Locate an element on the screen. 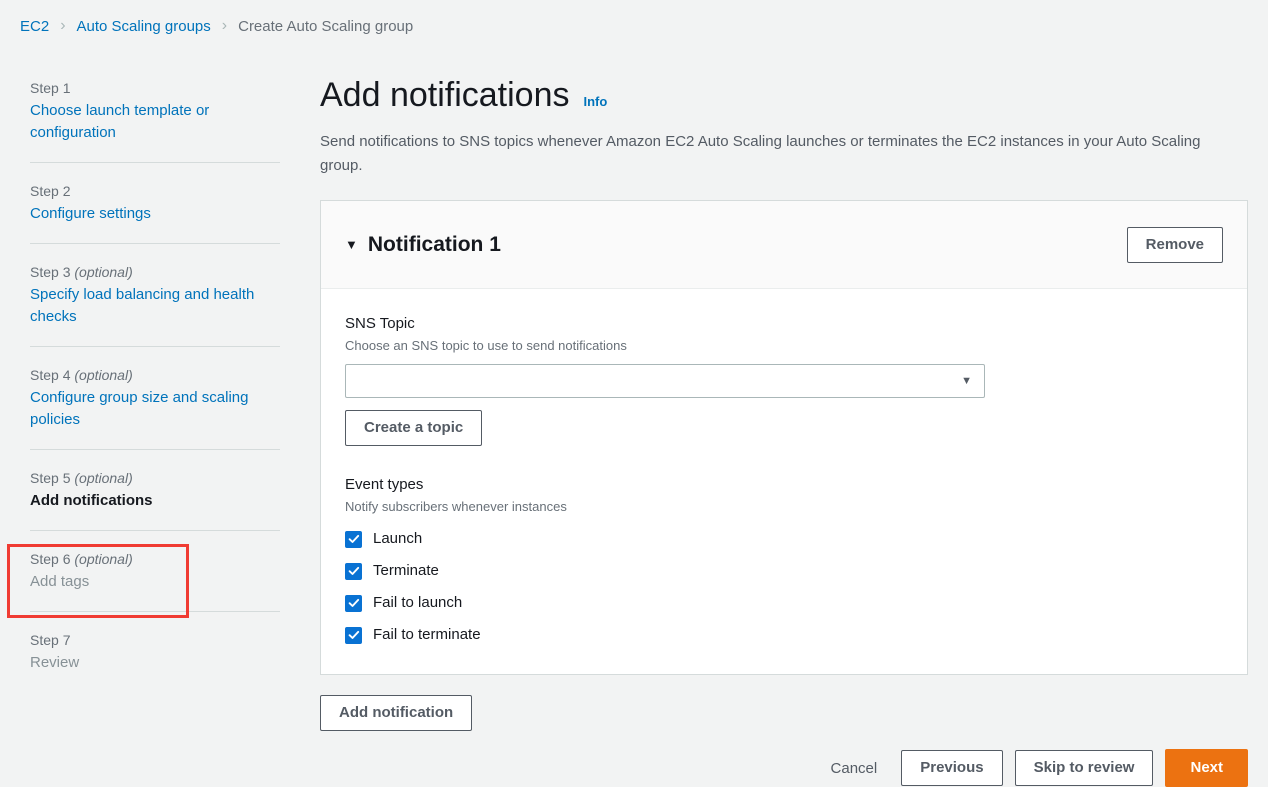  cancel-button: Cancel is located at coordinates (854, 768).